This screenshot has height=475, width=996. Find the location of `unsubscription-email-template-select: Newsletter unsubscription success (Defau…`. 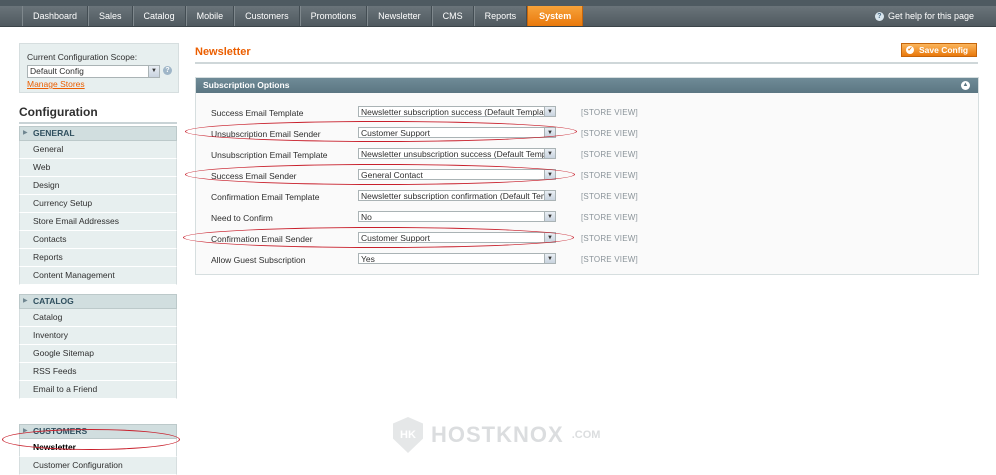

unsubscription-email-template-select: Newsletter unsubscription success (Defau… is located at coordinates (457, 153).